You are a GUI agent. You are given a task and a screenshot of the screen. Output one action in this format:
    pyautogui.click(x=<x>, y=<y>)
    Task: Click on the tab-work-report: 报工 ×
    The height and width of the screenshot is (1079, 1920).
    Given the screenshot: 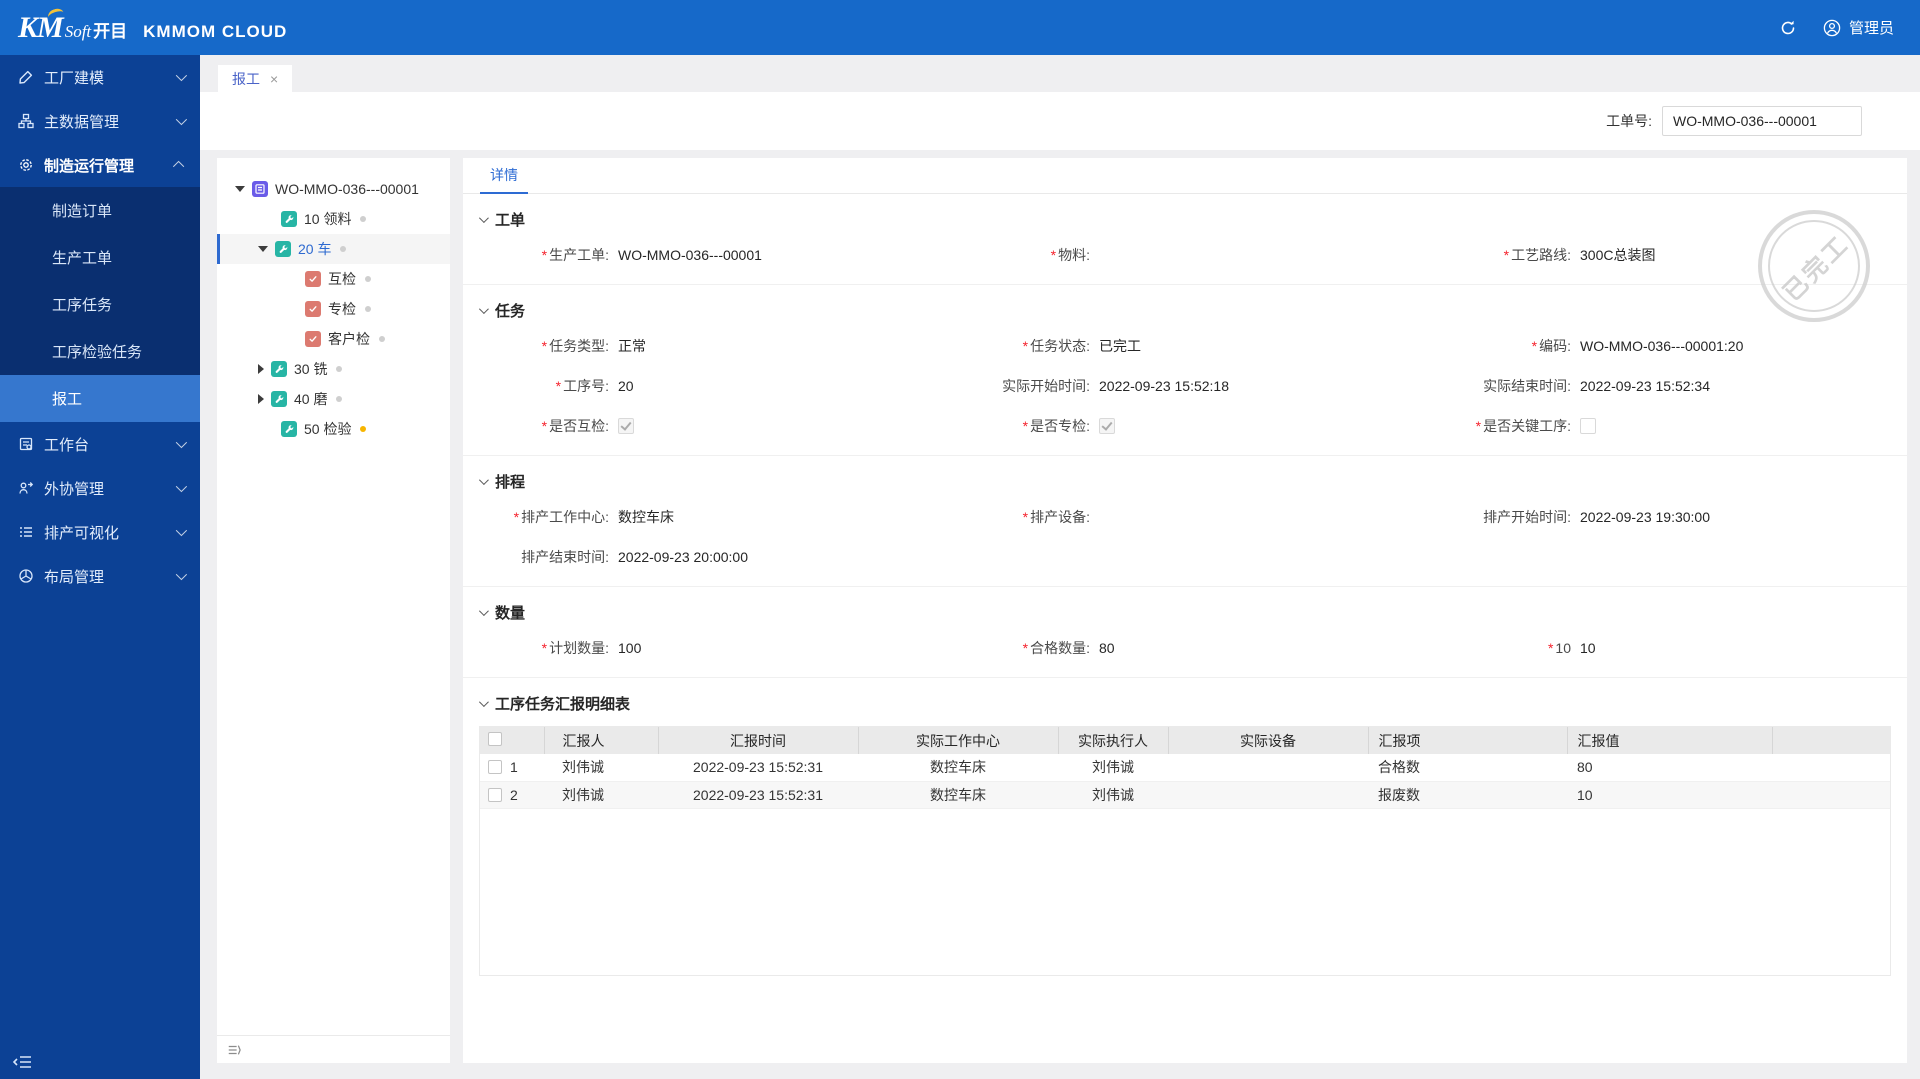 What is the action you would take?
    pyautogui.click(x=255, y=78)
    